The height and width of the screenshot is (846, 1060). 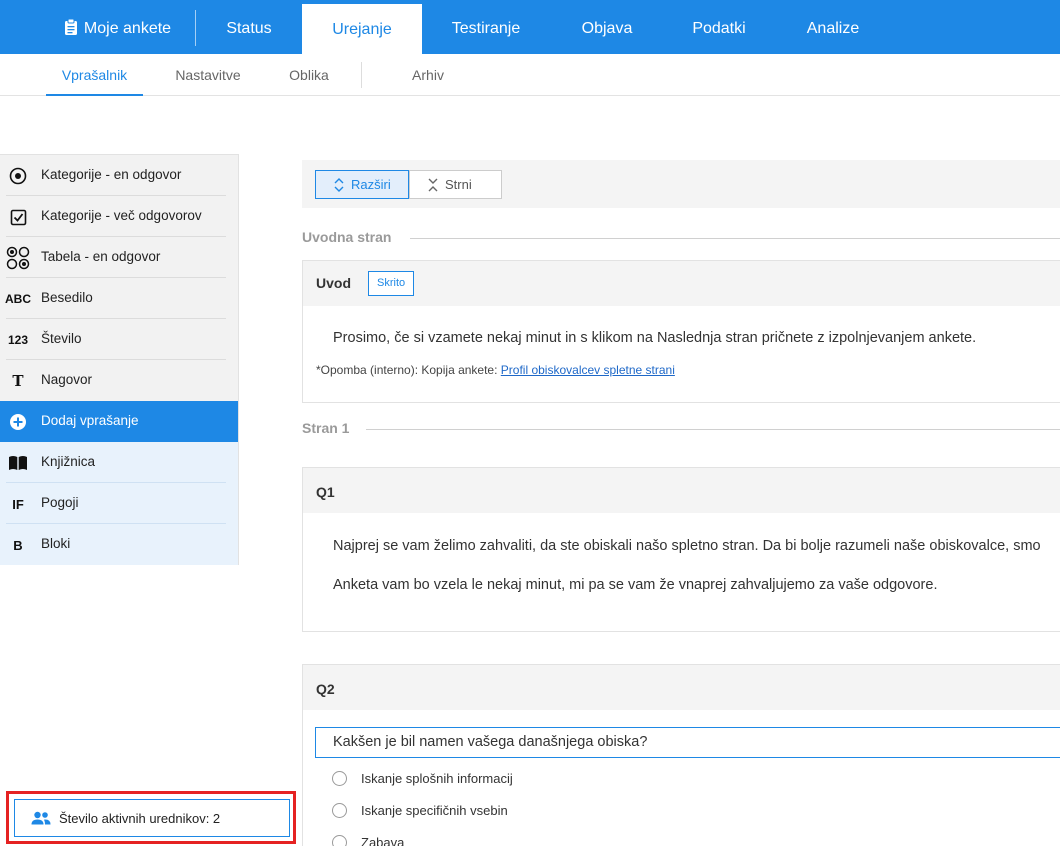 What do you see at coordinates (119, 339) in the screenshot?
I see `sidebar-item-number: 123 Število` at bounding box center [119, 339].